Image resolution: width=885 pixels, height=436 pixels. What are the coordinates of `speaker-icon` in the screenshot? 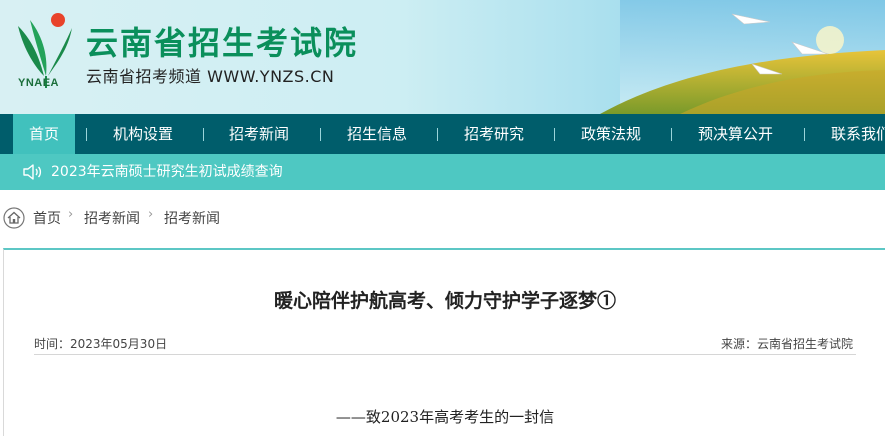 It's located at (32, 172).